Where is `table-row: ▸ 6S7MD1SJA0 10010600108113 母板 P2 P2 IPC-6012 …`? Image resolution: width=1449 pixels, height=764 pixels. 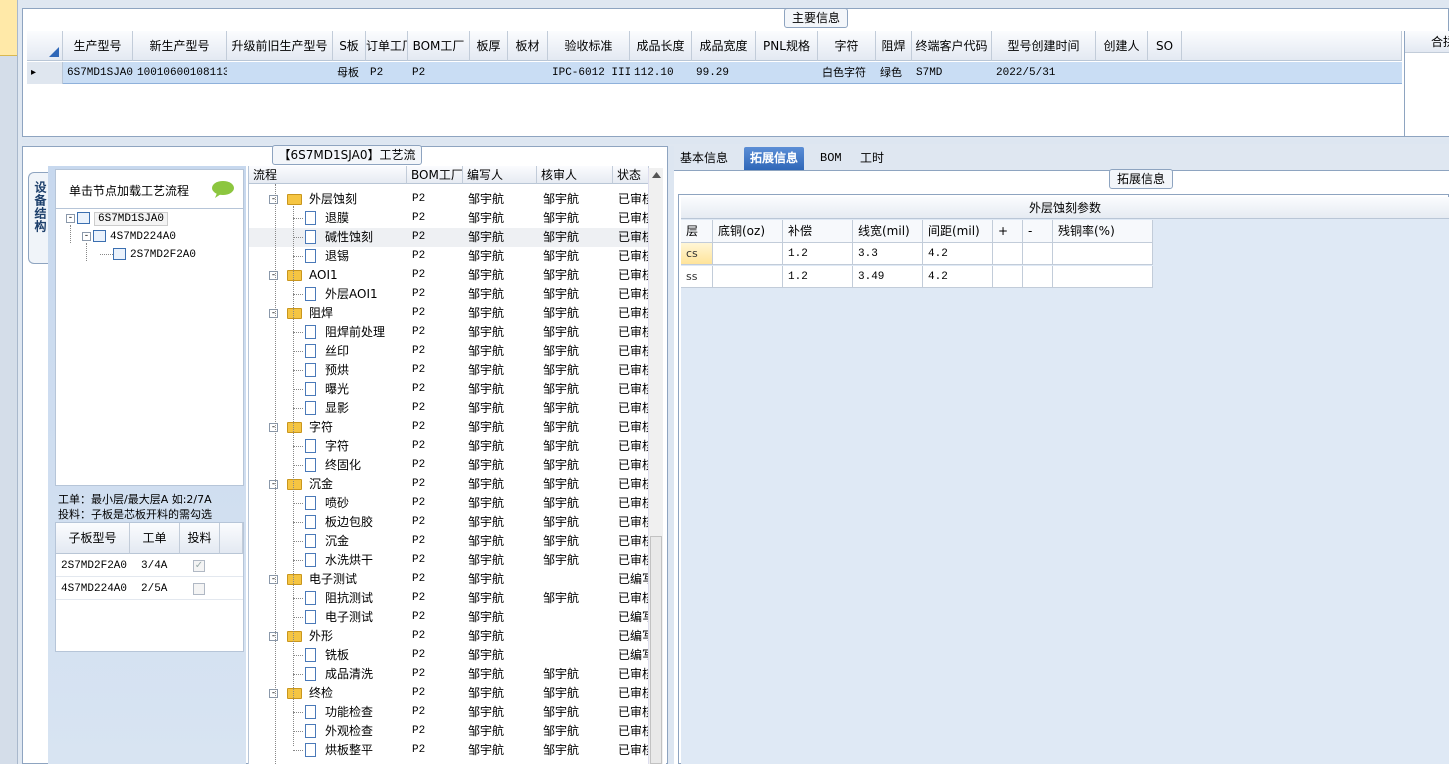
table-row: ▸ 6S7MD1SJA0 10010600108113 母板 P2 P2 IPC-6012 … is located at coordinates (714, 73).